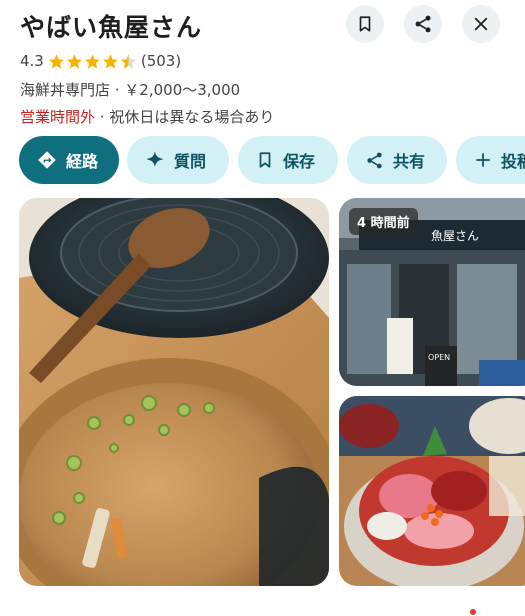  I want to click on close-icon, so click(481, 24).